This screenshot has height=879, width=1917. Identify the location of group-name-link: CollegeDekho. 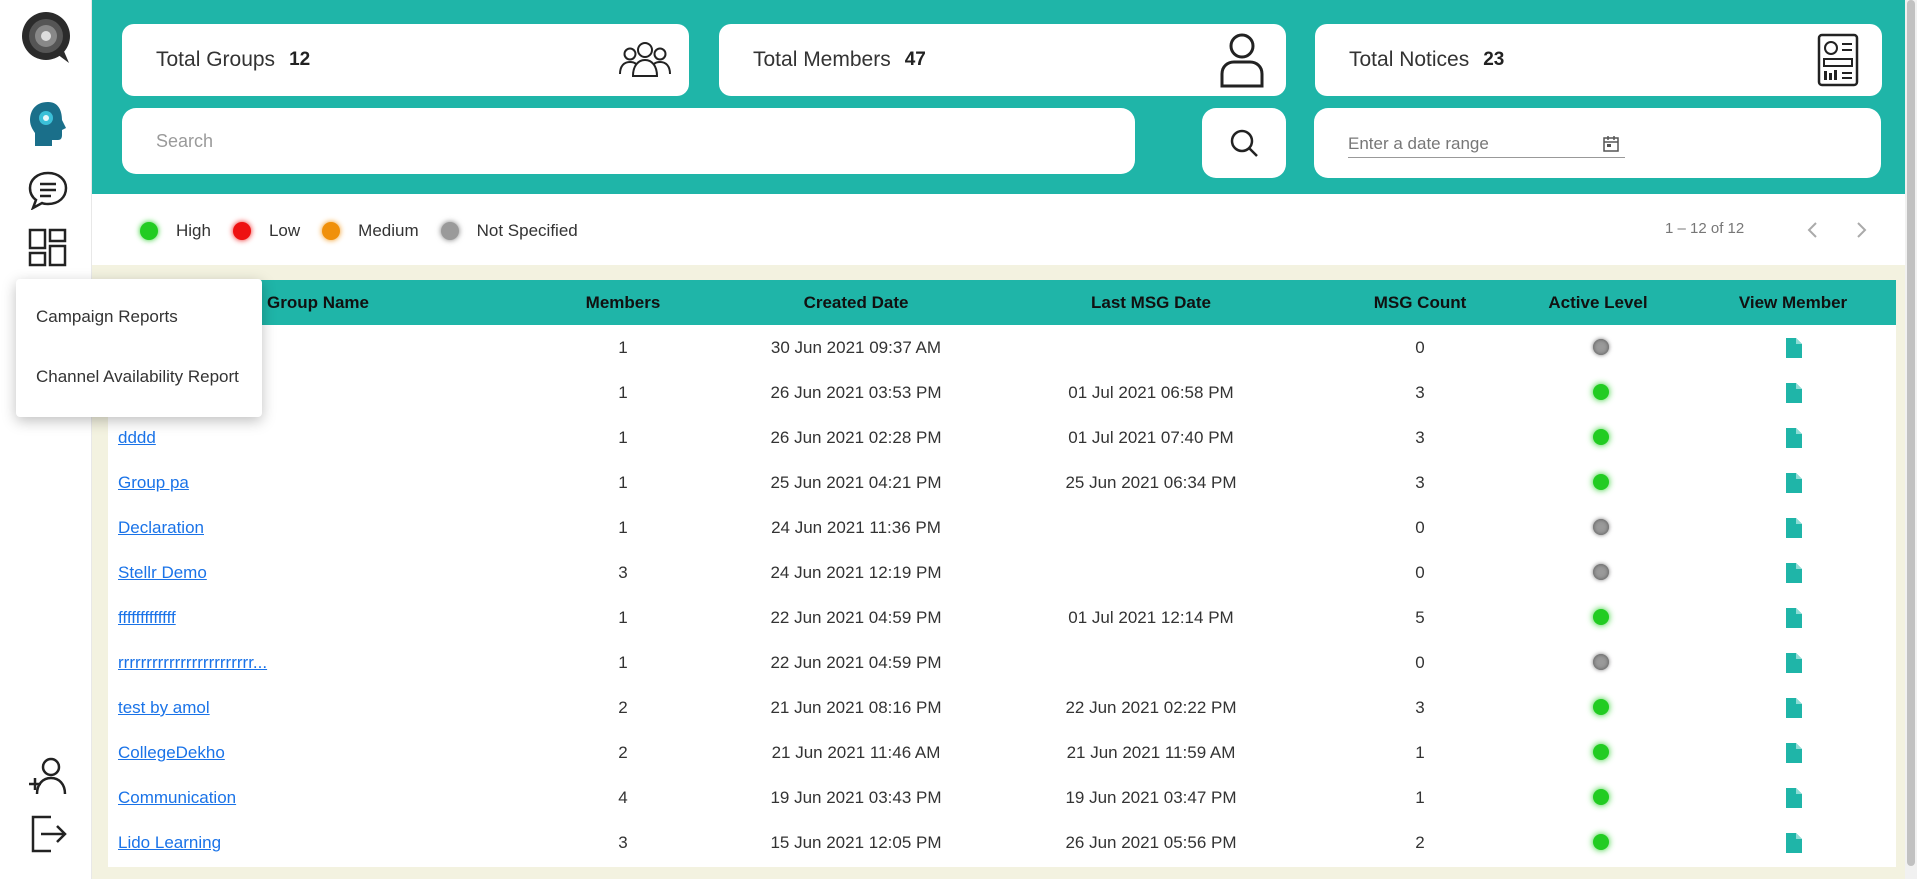
(171, 752).